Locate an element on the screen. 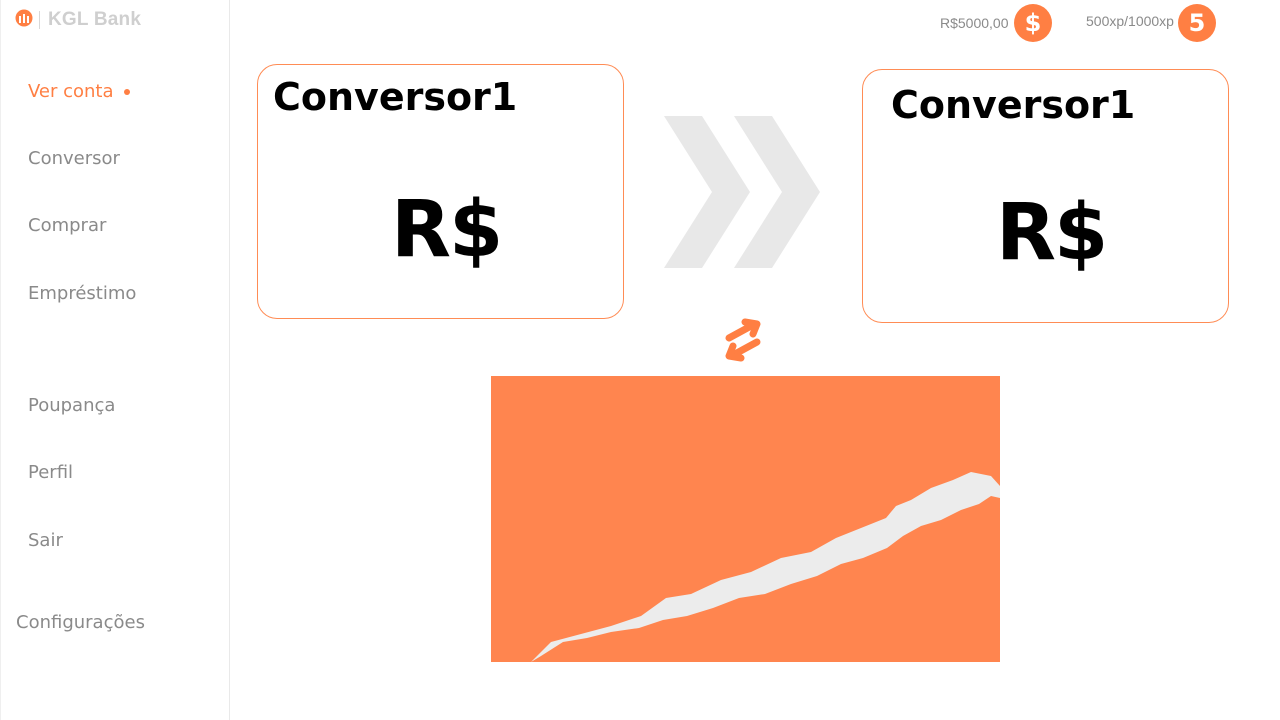 This screenshot has height=720, width=1280. converter-from-card: Conversor1 R$ is located at coordinates (440, 191).